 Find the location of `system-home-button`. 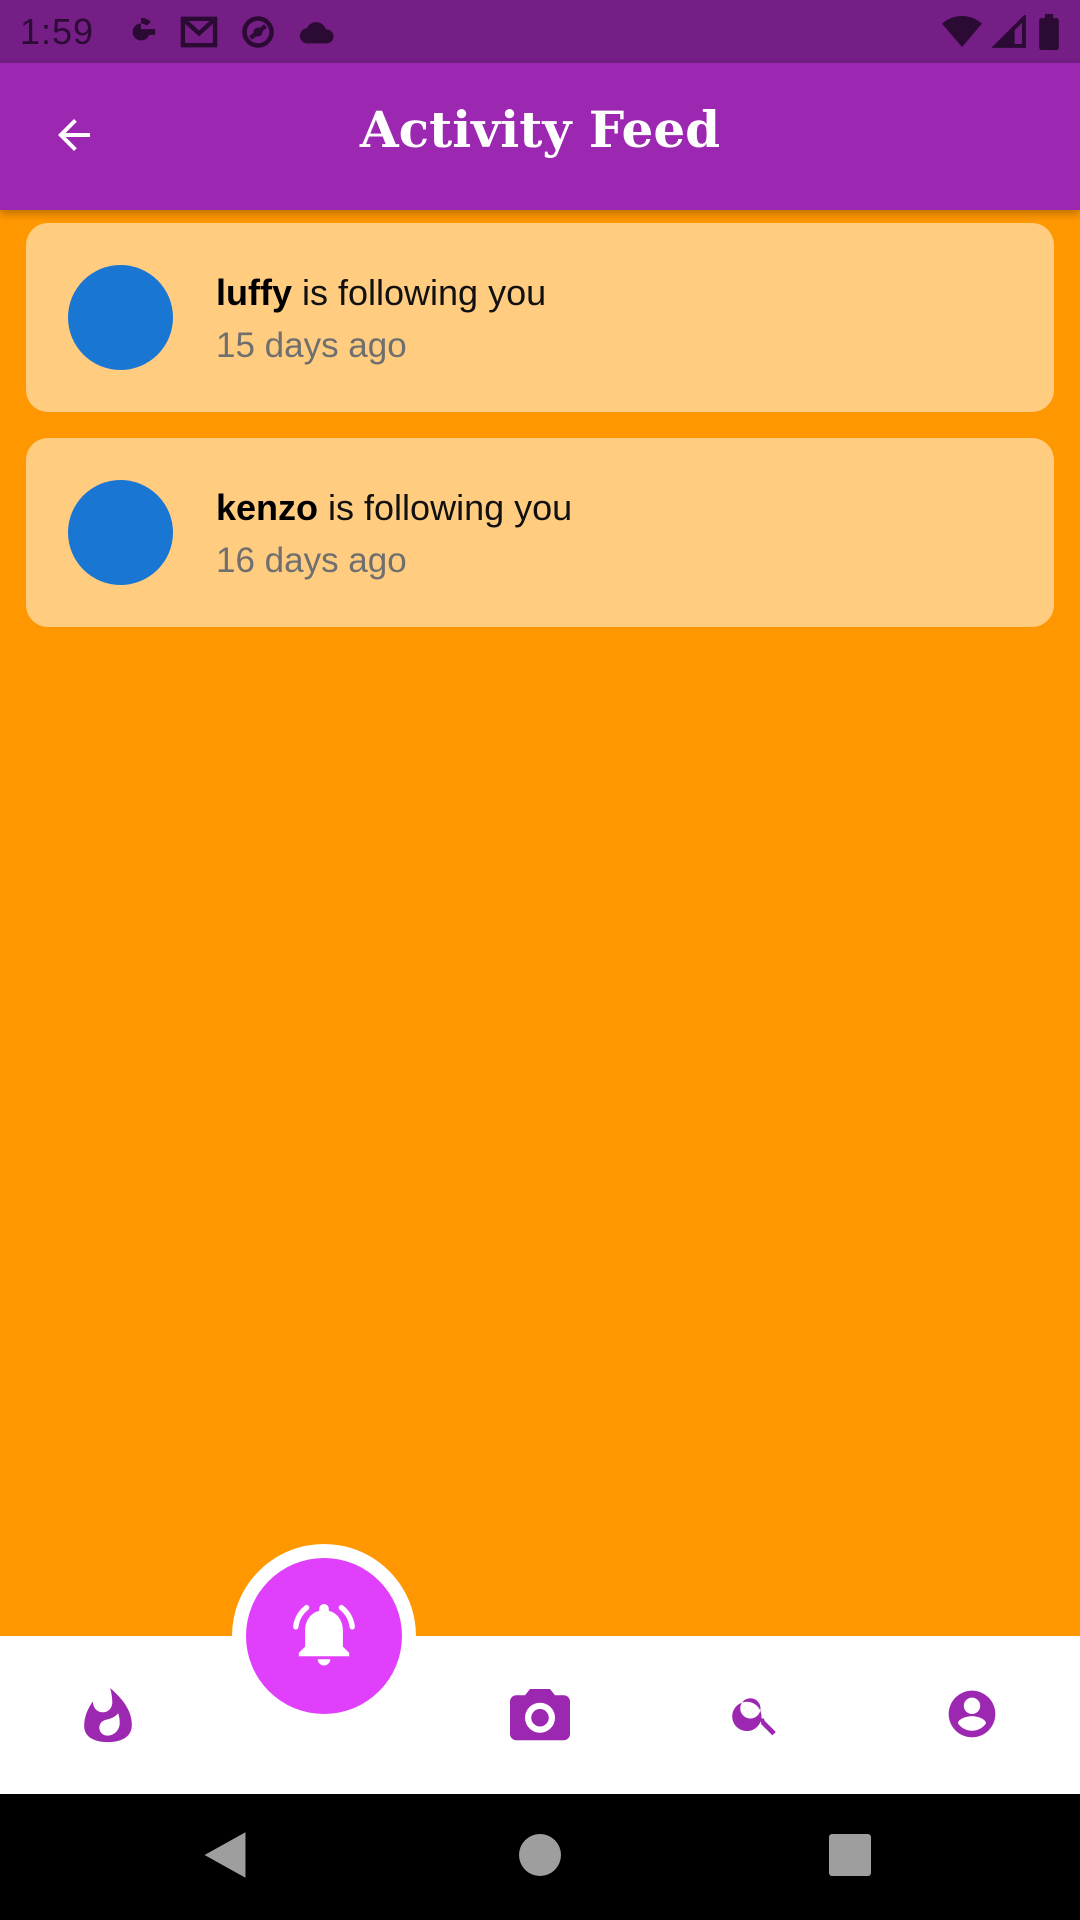

system-home-button is located at coordinates (540, 1857).